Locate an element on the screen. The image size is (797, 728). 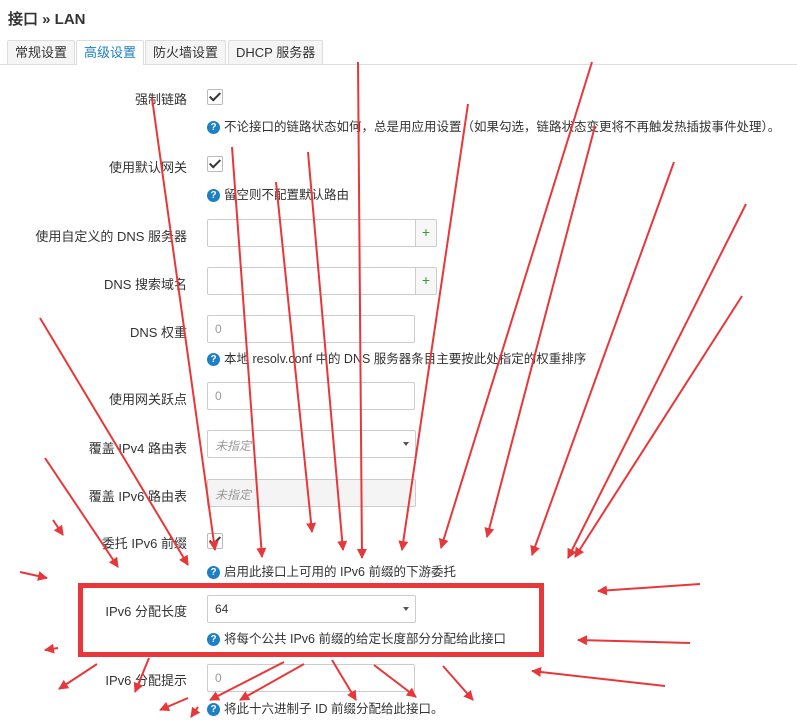
chevron-down-icon is located at coordinates (406, 444).